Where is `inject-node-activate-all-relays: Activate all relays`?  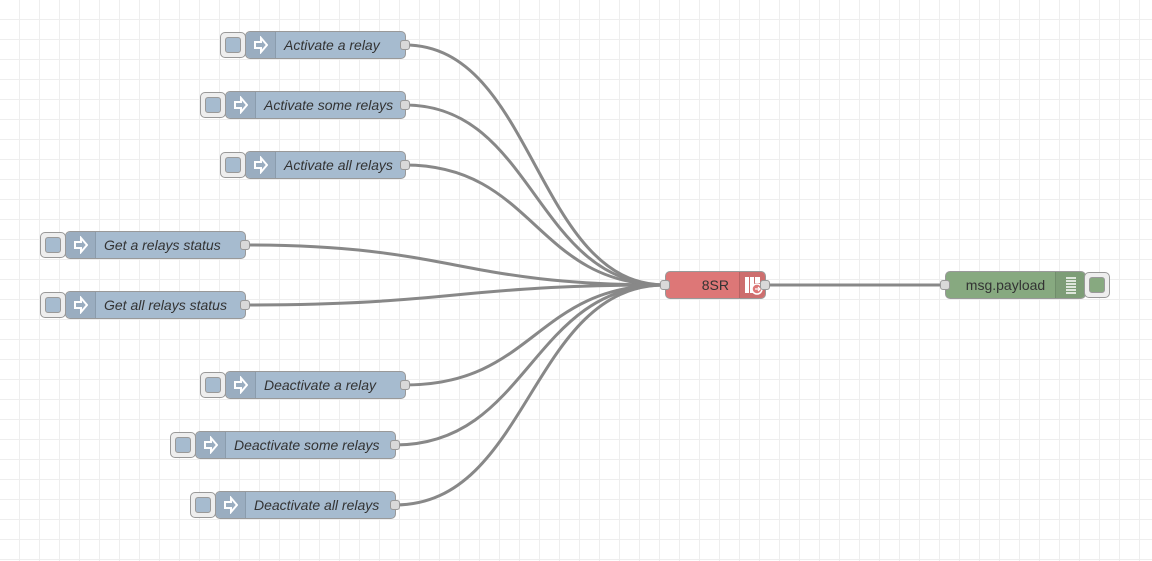
inject-node-activate-all-relays: Activate all relays is located at coordinates (325, 165).